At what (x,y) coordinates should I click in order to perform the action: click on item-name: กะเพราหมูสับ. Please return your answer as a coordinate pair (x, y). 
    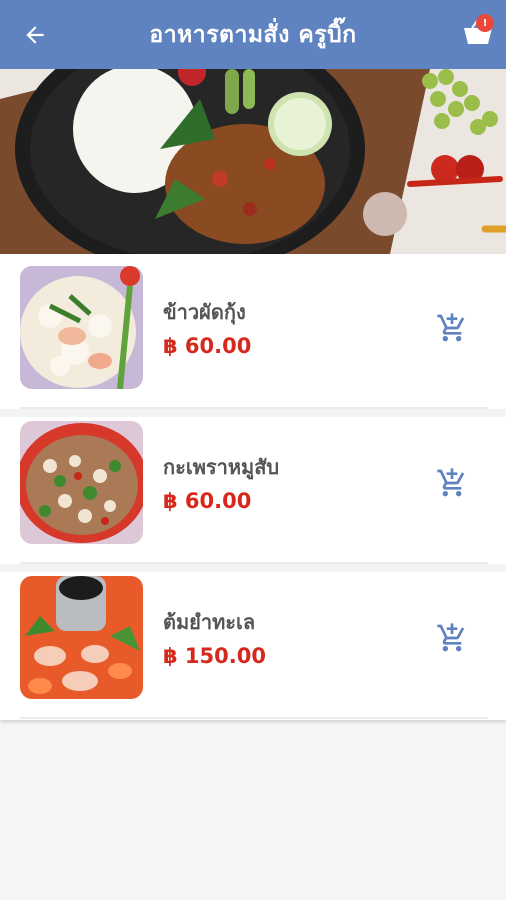
    Looking at the image, I should click on (221, 467).